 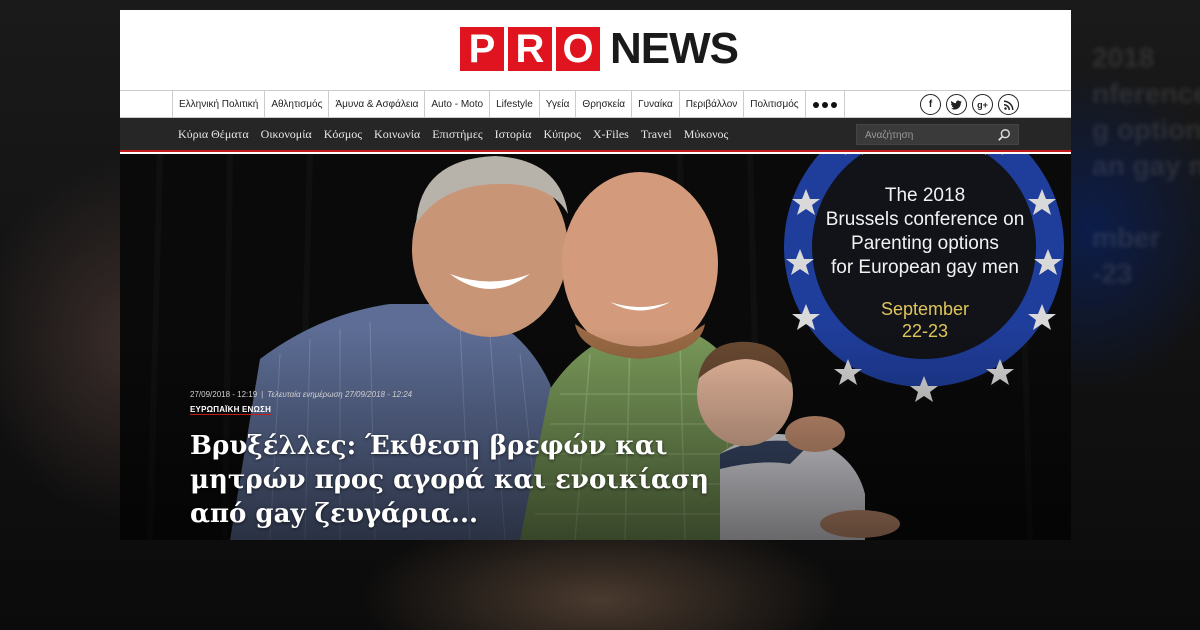 I want to click on nav-item-woman: Γυναίκα, so click(x=656, y=104).